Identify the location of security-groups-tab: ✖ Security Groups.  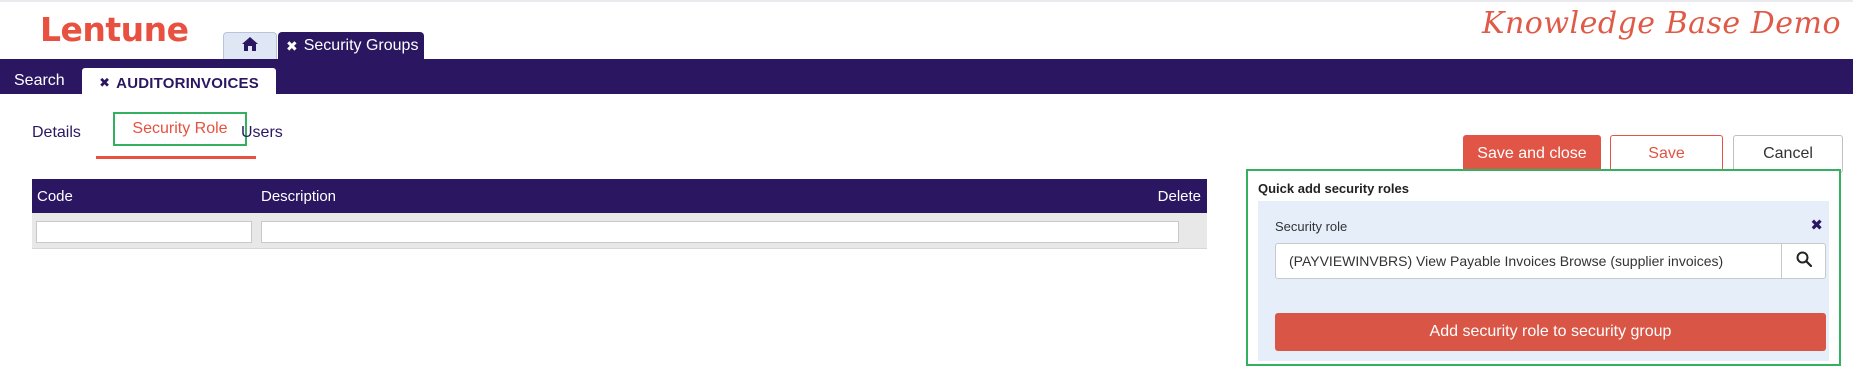
(351, 46).